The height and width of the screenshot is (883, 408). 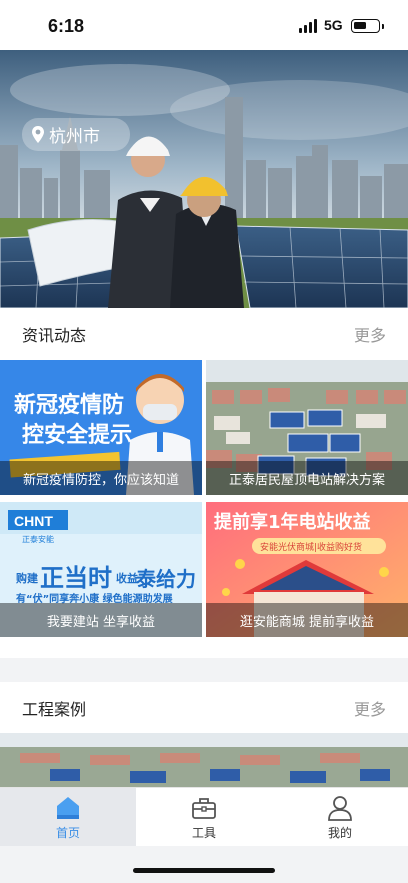 I want to click on status-time: 6:18, so click(x=66, y=26).